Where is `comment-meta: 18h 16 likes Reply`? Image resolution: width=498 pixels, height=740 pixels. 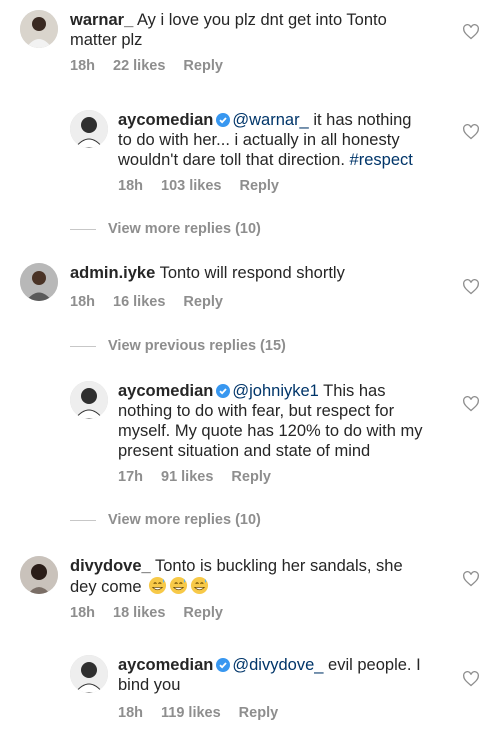 comment-meta: 18h 16 likes Reply is located at coordinates (146, 302).